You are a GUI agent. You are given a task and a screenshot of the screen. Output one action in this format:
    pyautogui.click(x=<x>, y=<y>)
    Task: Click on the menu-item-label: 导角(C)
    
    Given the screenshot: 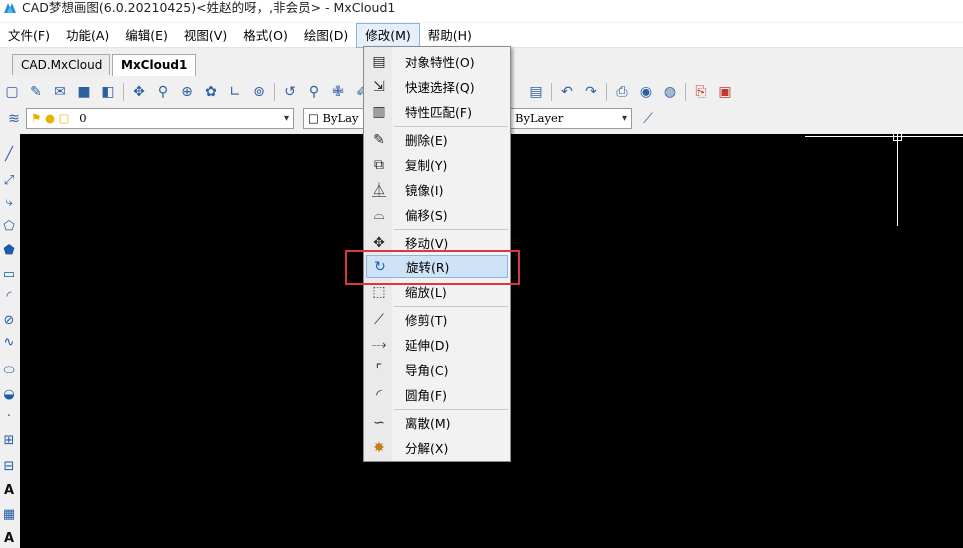 What is the action you would take?
    pyautogui.click(x=427, y=370)
    